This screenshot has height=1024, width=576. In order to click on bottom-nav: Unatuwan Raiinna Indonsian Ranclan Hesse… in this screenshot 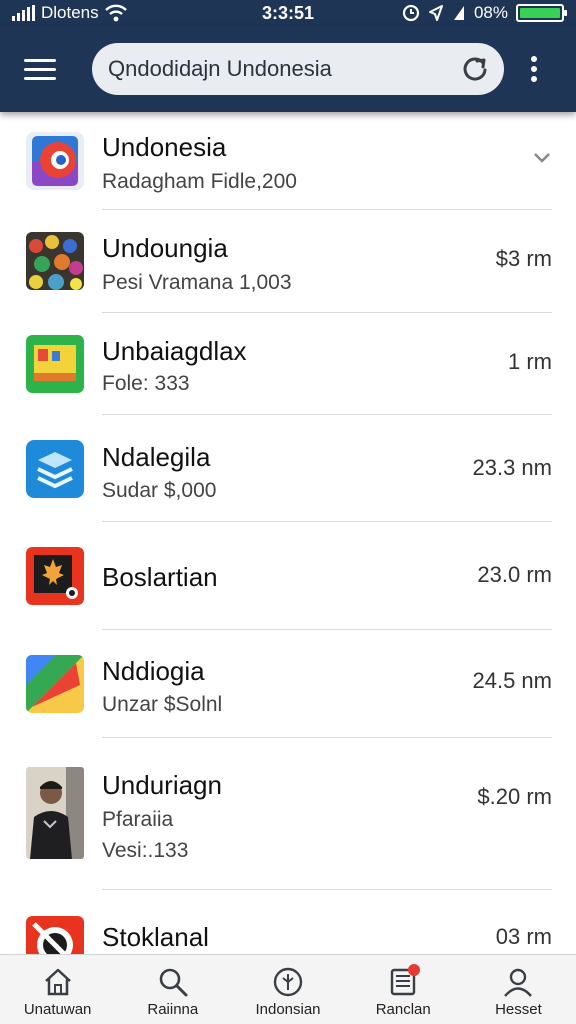, I will do `click(288, 989)`.